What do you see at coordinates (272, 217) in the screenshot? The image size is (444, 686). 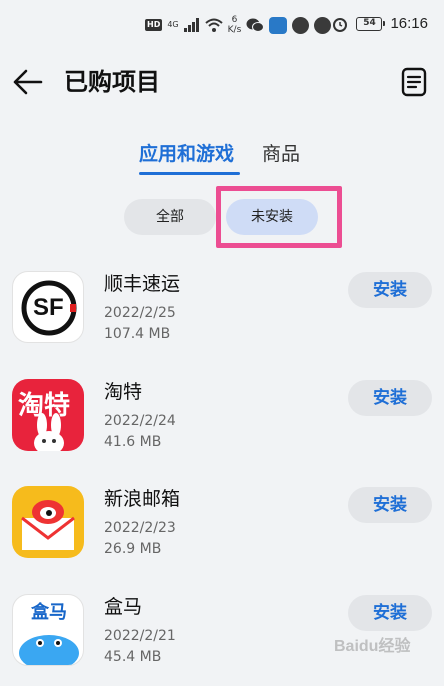 I see `filter-uninstalled-chip: 未安装` at bounding box center [272, 217].